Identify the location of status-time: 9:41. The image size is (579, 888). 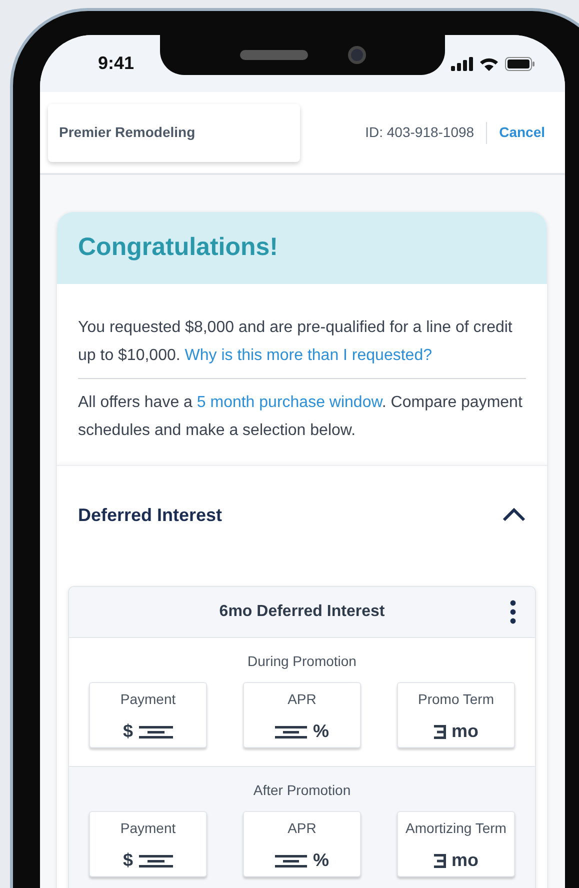
(116, 63).